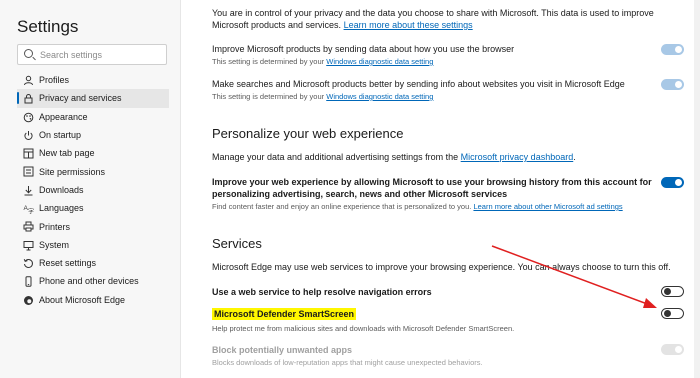 The image size is (700, 378). Describe the element at coordinates (650, 303) in the screenshot. I see `arrow-head` at that location.